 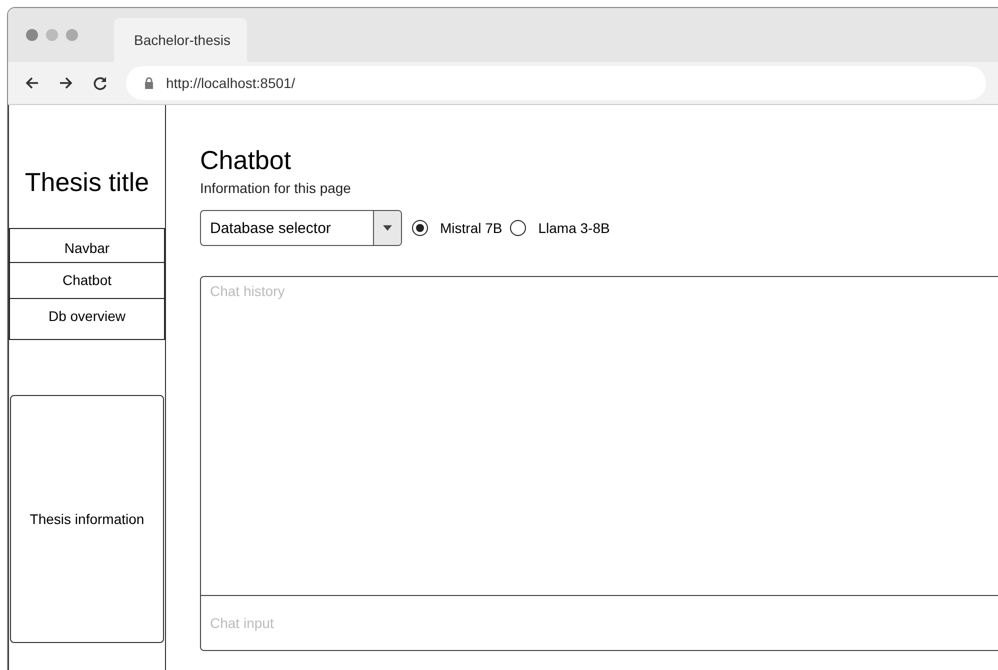 What do you see at coordinates (556, 83) in the screenshot?
I see `address-bar: http://localhost:8501/` at bounding box center [556, 83].